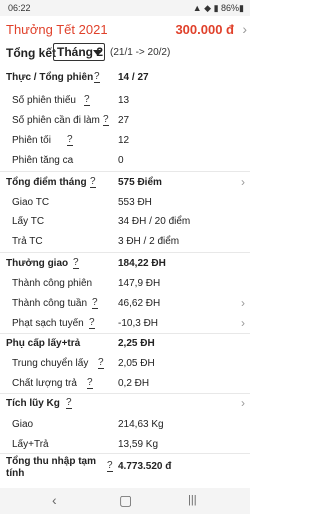  I want to click on row-label: Số phiên cần đi làm, so click(56, 120).